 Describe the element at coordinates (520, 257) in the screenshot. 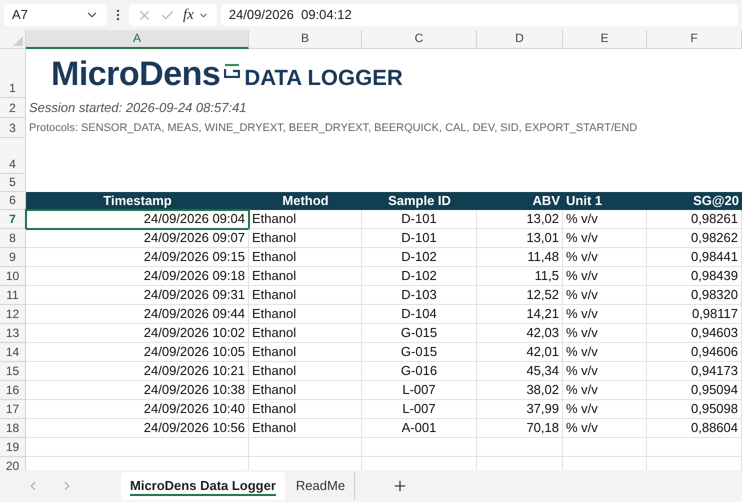

I see `table-cell: 11,48` at that location.